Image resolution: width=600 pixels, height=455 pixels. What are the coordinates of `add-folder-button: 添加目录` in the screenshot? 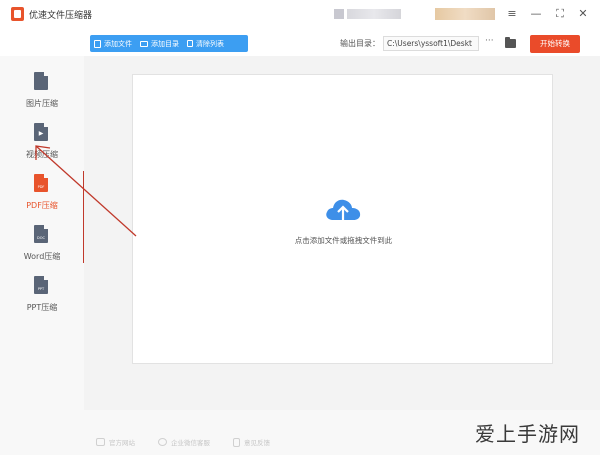 It's located at (159, 44).